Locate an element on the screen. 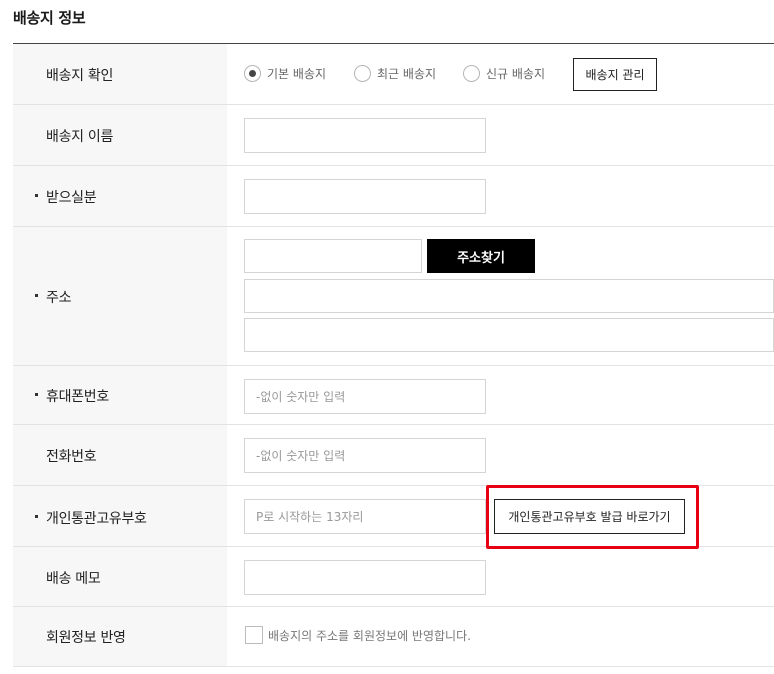  radio-new-address: 신규 배송지 is located at coordinates (504, 73).